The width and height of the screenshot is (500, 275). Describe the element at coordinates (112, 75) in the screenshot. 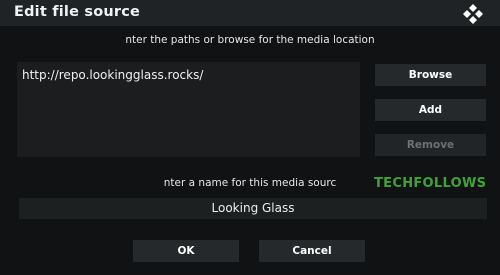

I see `source-path-item: http://repo.lookingglass.rocks/` at that location.